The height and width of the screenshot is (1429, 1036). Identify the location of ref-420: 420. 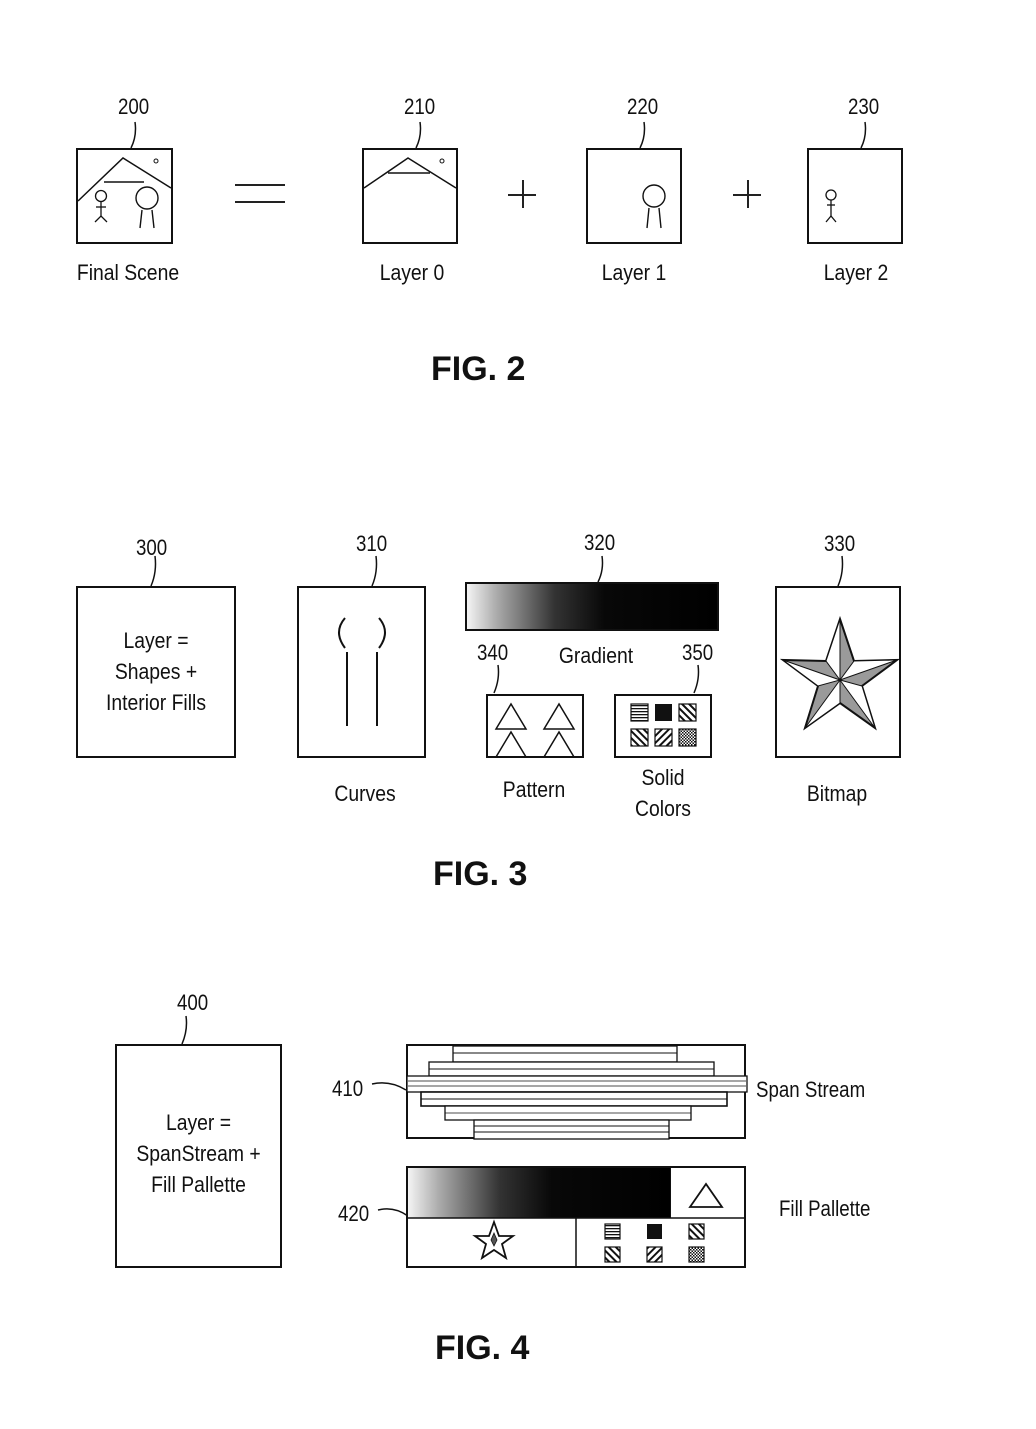
(354, 1213).